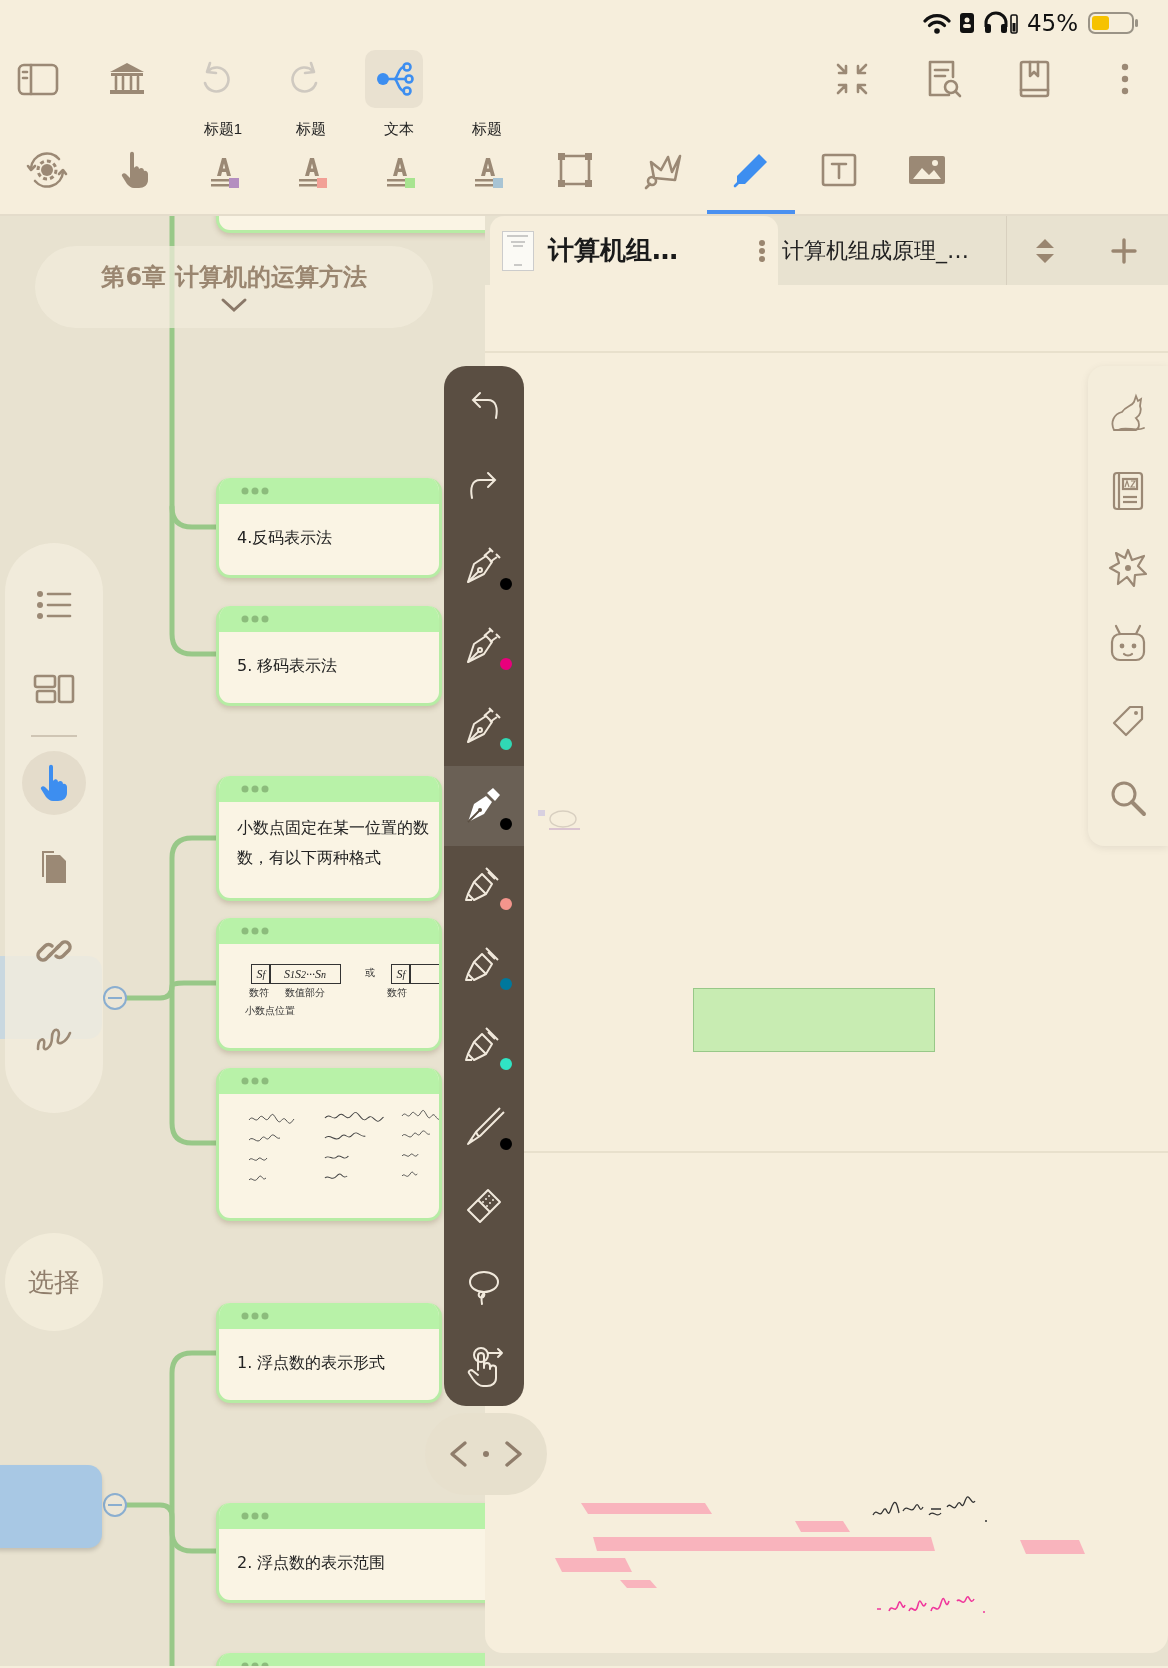 The image size is (1168, 1668). What do you see at coordinates (311, 1563) in the screenshot?
I see `card-text: 2. 浮点数的表示范围` at bounding box center [311, 1563].